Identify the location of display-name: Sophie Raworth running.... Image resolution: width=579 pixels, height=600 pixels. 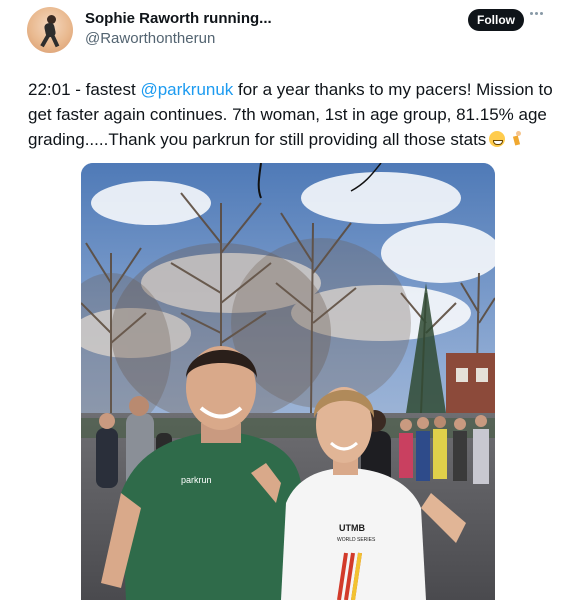
(178, 18).